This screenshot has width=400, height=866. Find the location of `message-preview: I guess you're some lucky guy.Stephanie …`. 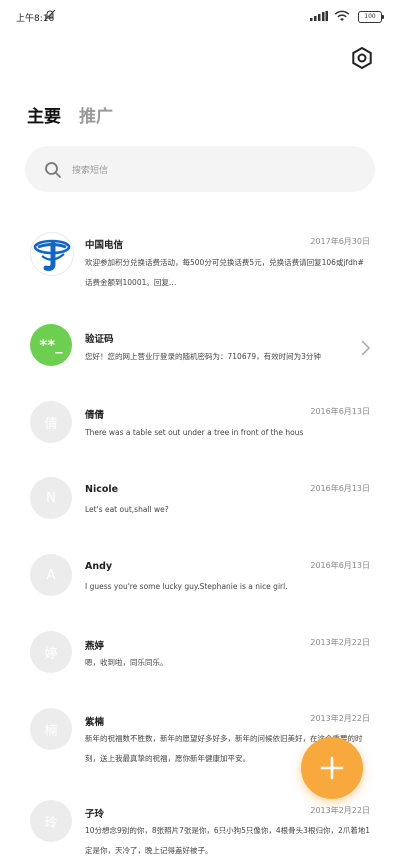

message-preview: I guess you're some lucky guy.Stephanie … is located at coordinates (186, 586).